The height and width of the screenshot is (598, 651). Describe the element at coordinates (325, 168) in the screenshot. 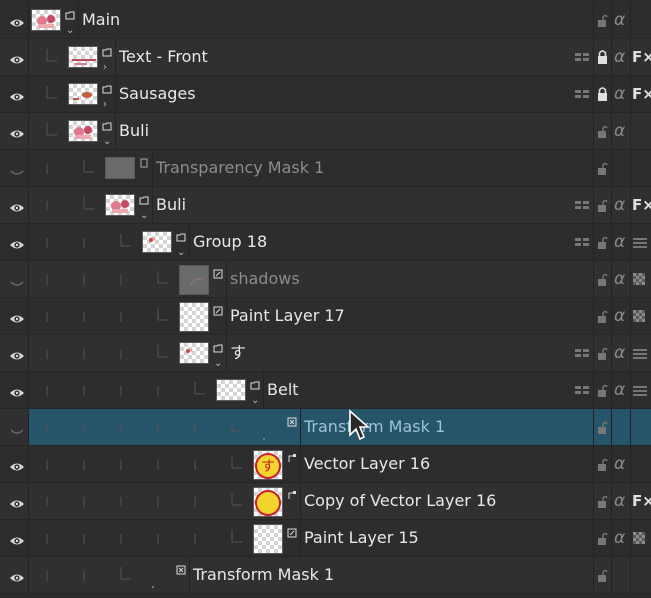

I see `layer-row: Transparency Mask 1` at that location.